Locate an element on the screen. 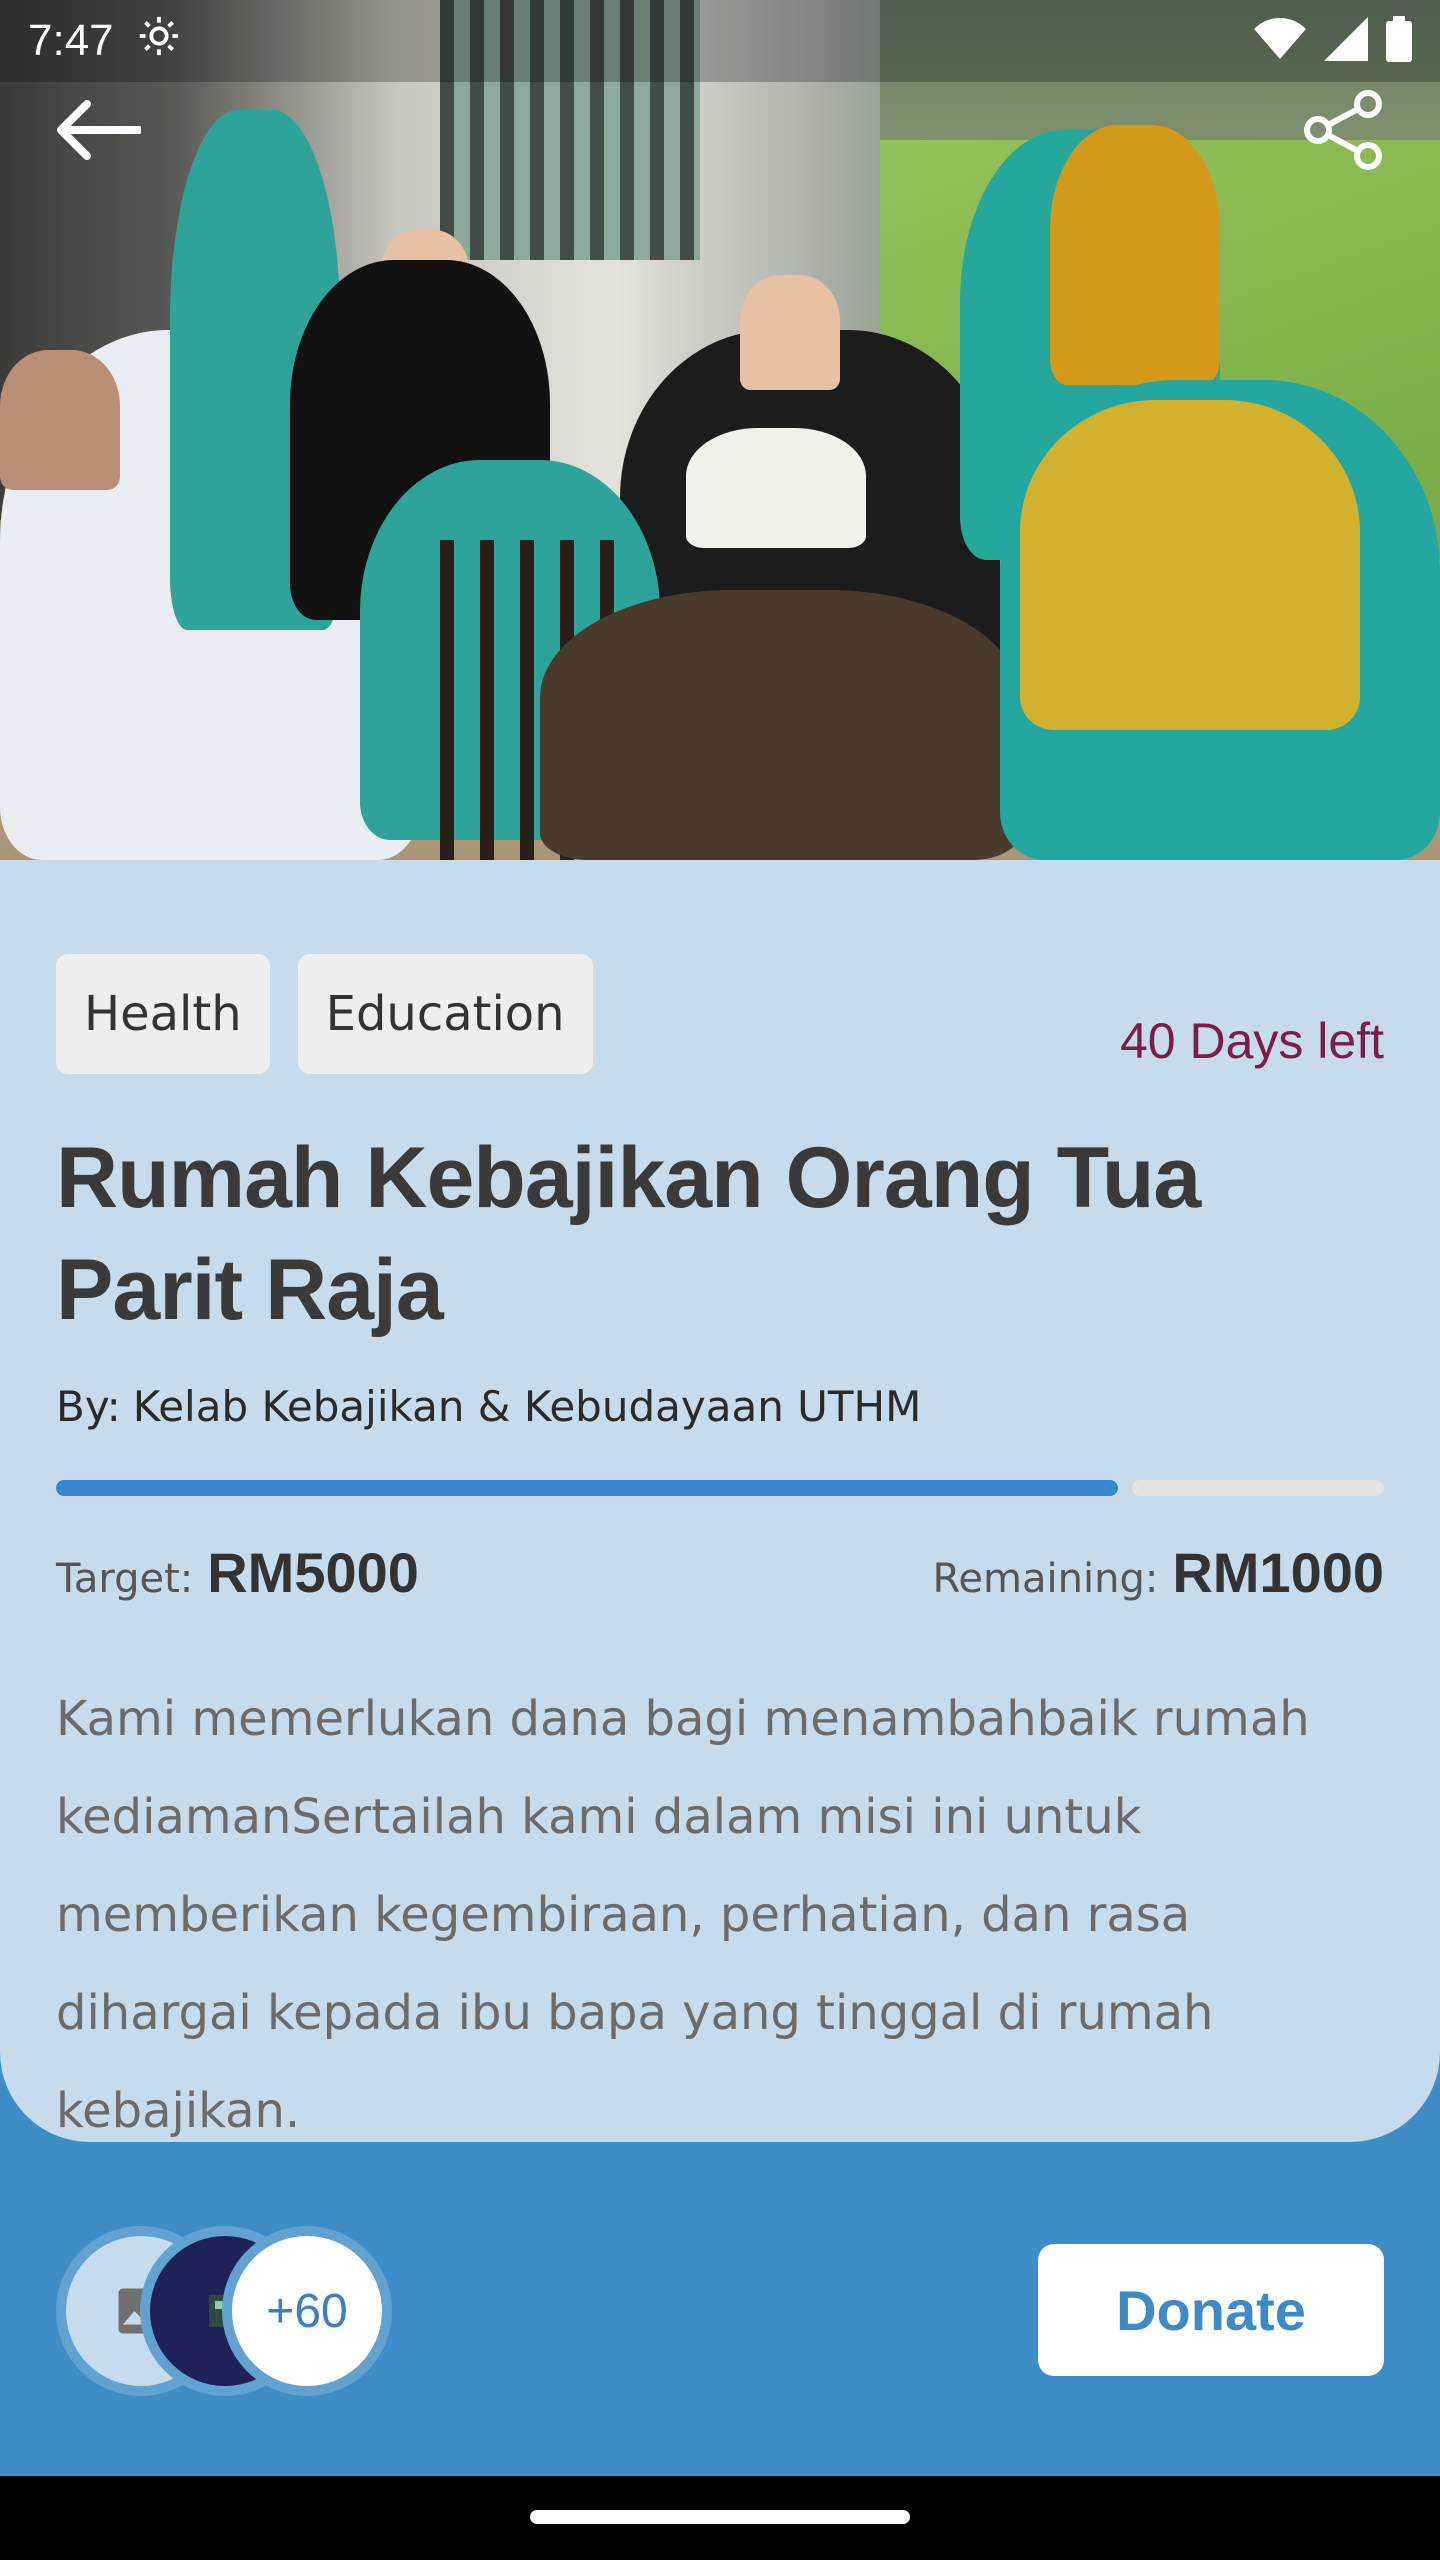 The width and height of the screenshot is (1440, 2560). target-amount-group: Target: RM5000 is located at coordinates (237, 1572).